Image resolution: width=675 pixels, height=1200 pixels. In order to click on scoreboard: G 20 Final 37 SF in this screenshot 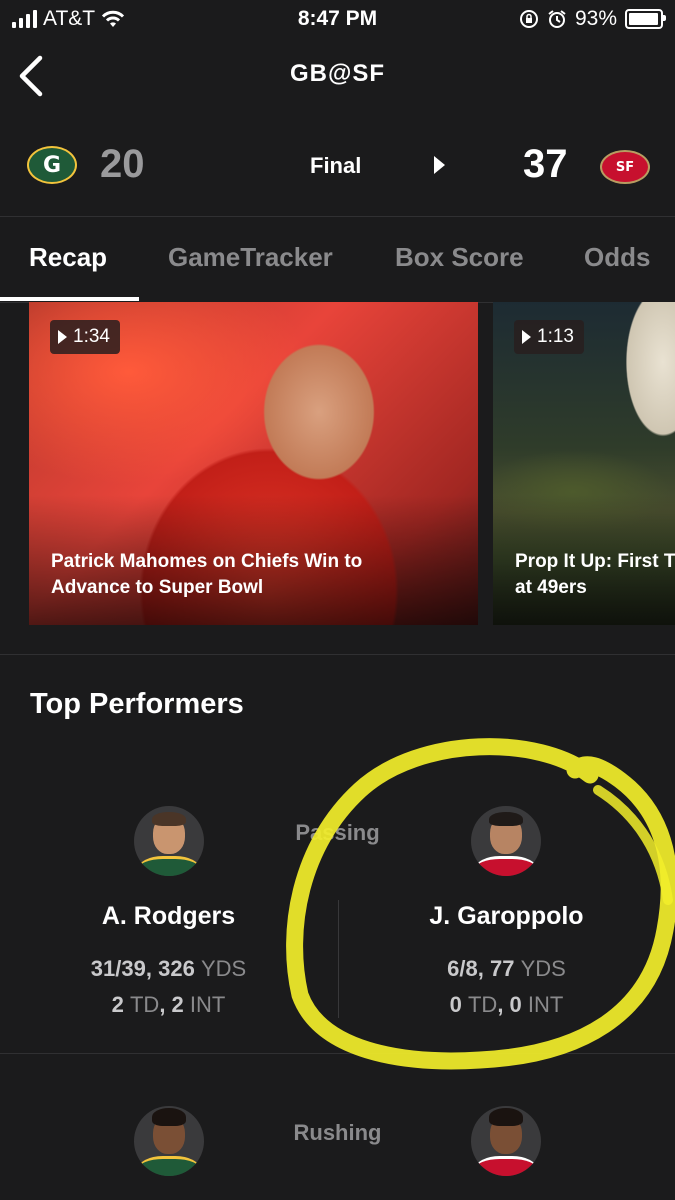, I will do `click(337, 168)`.